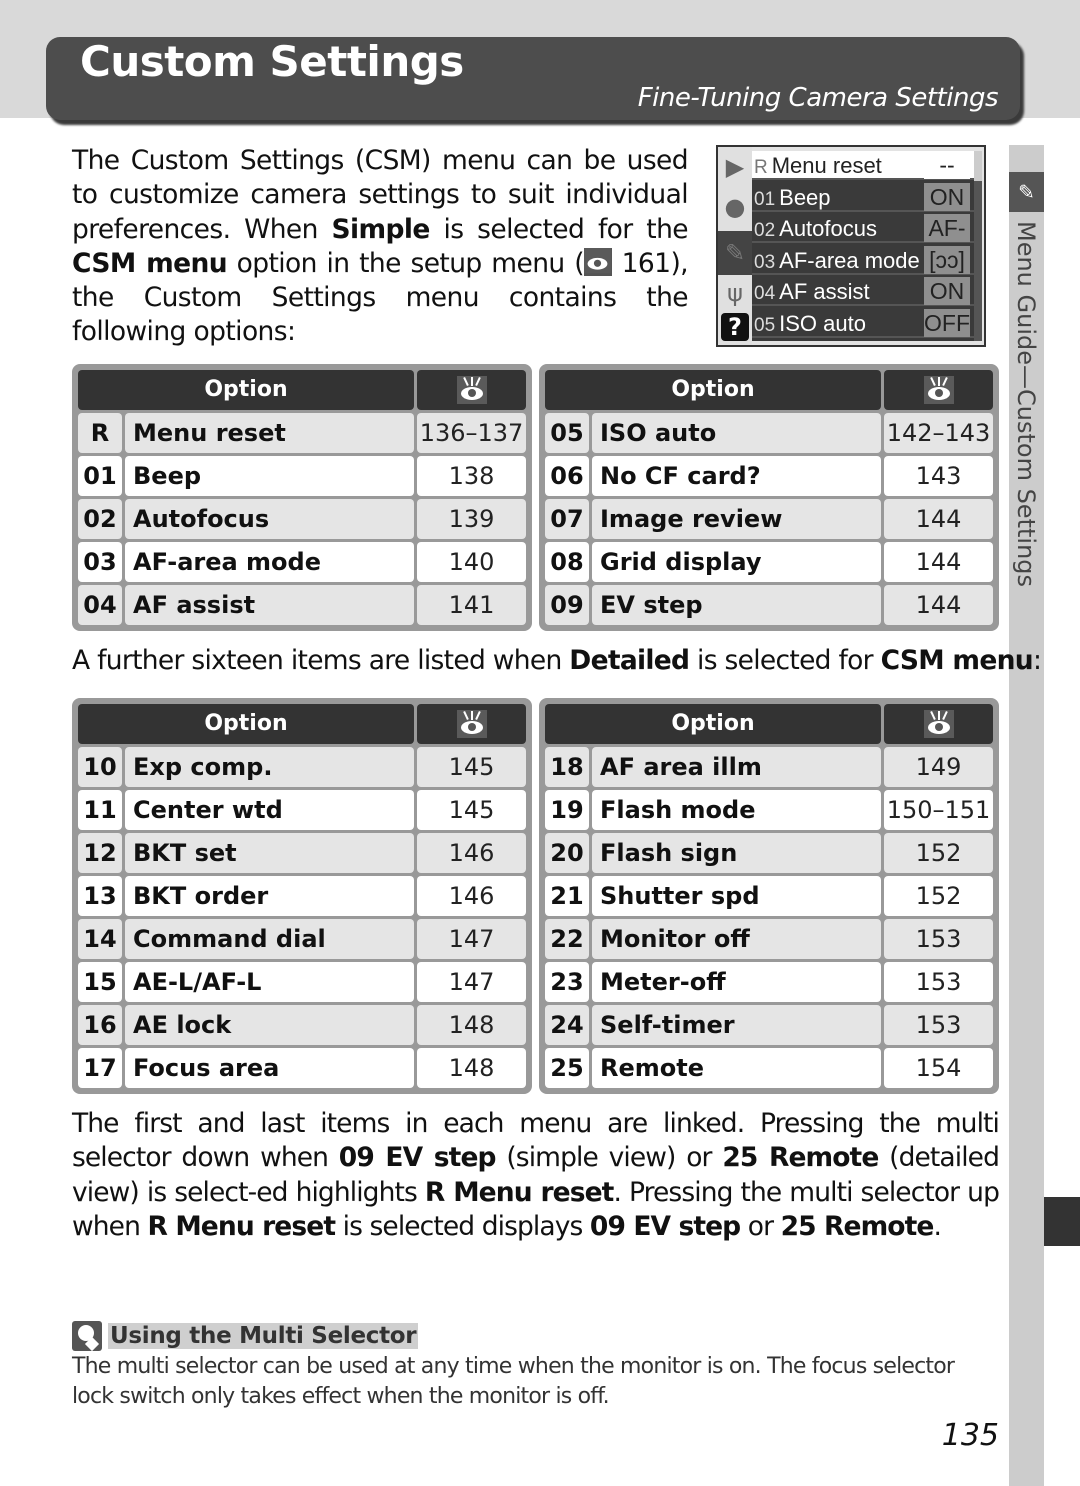  I want to click on table-row: 20 Flash sign 152, so click(769, 853).